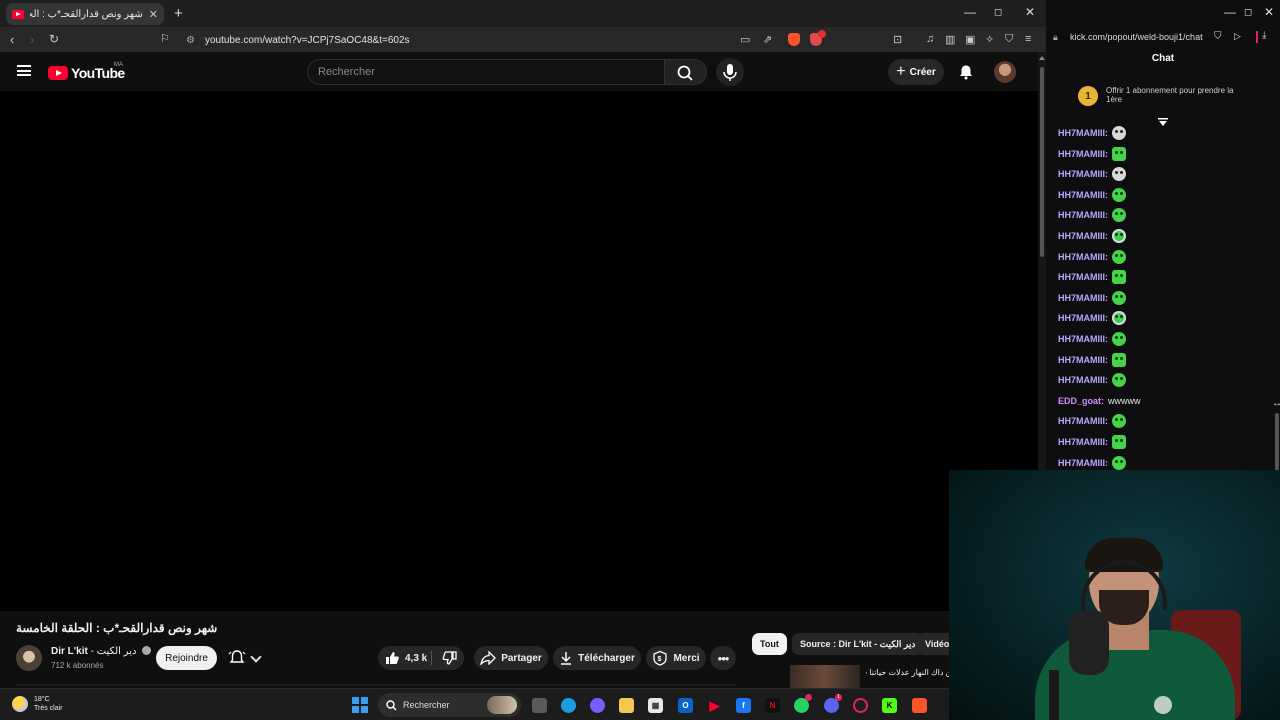  I want to click on media-icon: ♫, so click(930, 39).